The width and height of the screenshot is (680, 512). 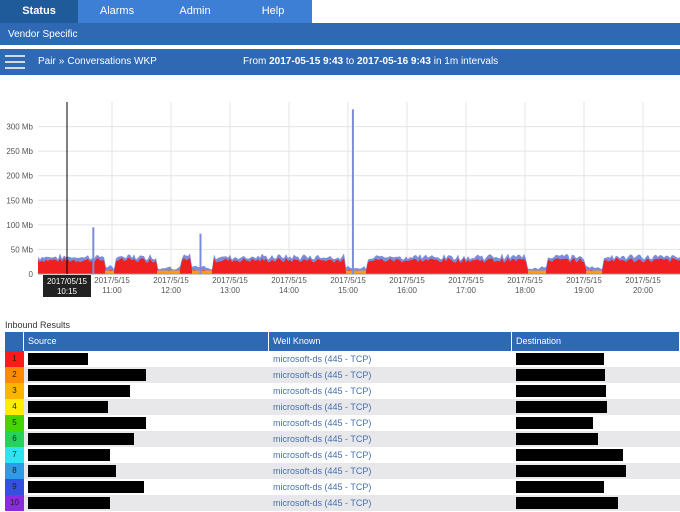 I want to click on rank-badge: 3, so click(x=14, y=391).